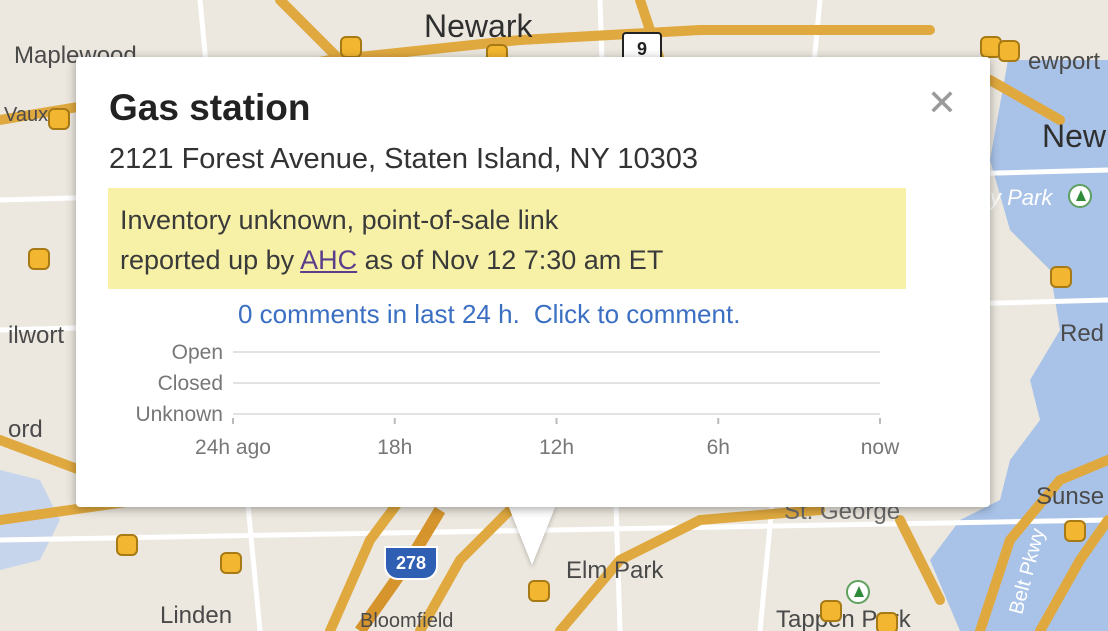 This screenshot has height=631, width=1108. Describe the element at coordinates (190, 383) in the screenshot. I see `y-tick-label: Closed` at that location.